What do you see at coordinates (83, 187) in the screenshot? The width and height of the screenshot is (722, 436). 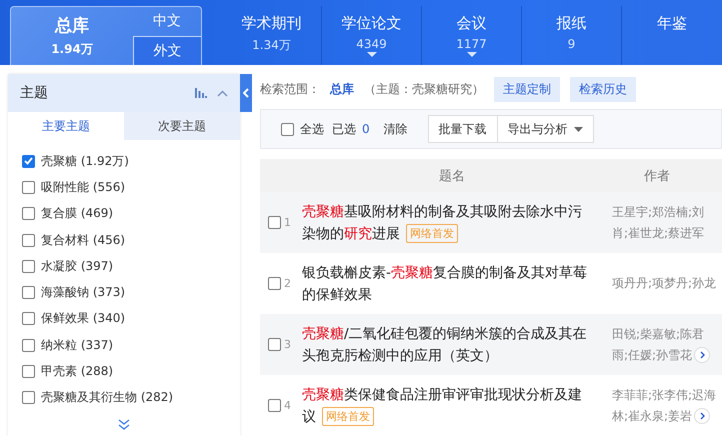 I see `topic-label: 吸附性能 (556)` at bounding box center [83, 187].